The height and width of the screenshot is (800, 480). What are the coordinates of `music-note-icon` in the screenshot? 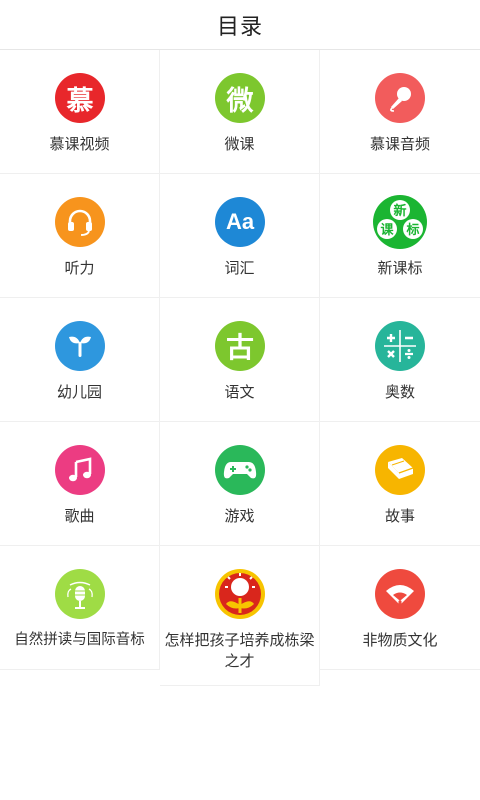 It's located at (80, 470).